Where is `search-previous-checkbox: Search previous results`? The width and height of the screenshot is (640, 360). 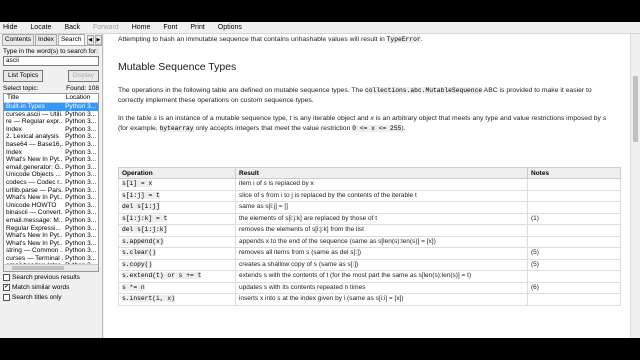 search-previous-checkbox: Search previous results is located at coordinates (51, 277).